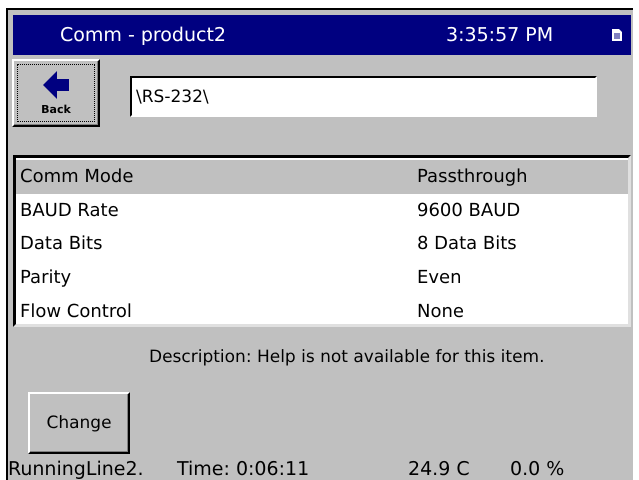 This screenshot has width=639, height=480. Describe the element at coordinates (243, 469) in the screenshot. I see `status-time: Time: 0:06:11` at that location.